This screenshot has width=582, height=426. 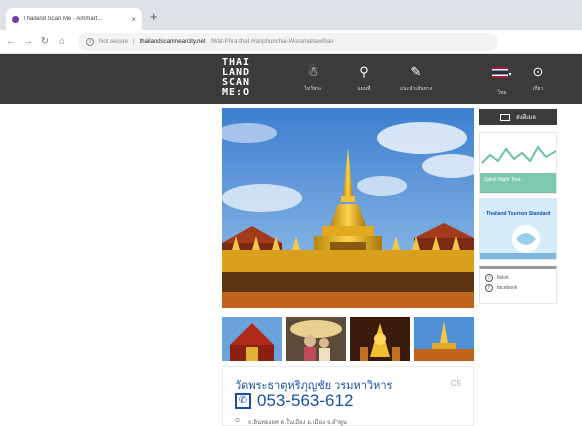 I want to click on reload-button: ↻, so click(x=45, y=41).